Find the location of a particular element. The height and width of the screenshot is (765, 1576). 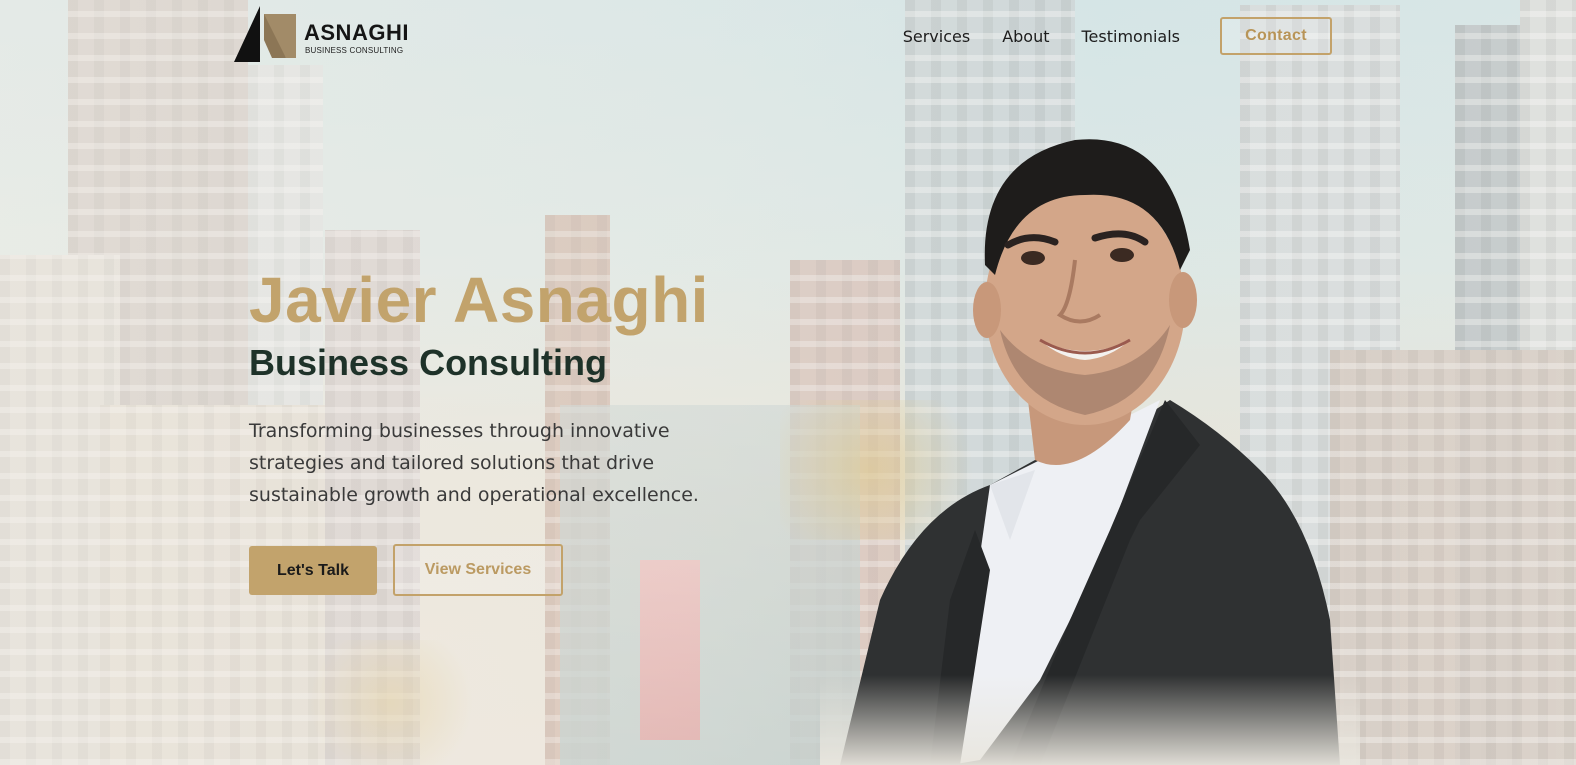

cta-group: Let's Talk View Services is located at coordinates (509, 570).